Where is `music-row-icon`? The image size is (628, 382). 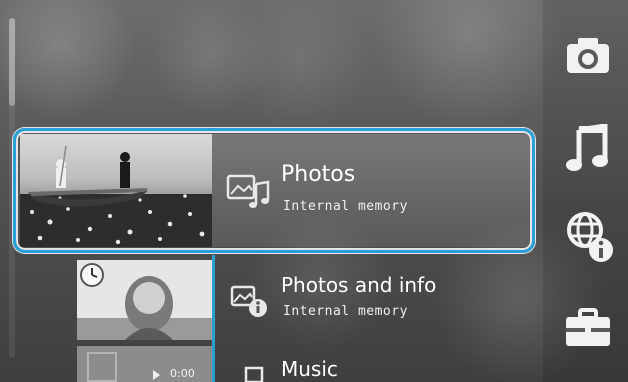
music-row-icon is located at coordinates (254, 373).